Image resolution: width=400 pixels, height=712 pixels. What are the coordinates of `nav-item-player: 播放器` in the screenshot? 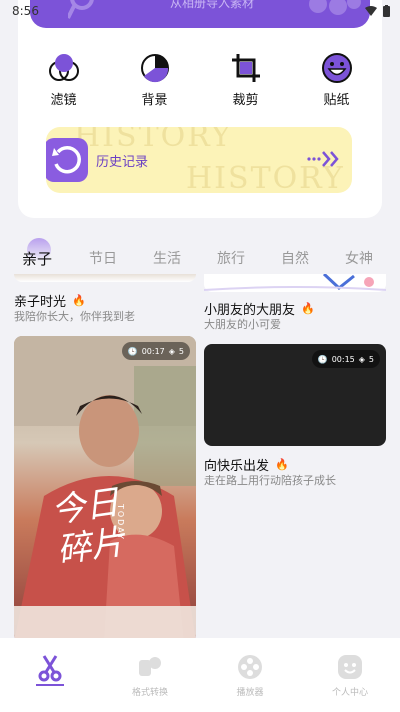 It's located at (250, 676).